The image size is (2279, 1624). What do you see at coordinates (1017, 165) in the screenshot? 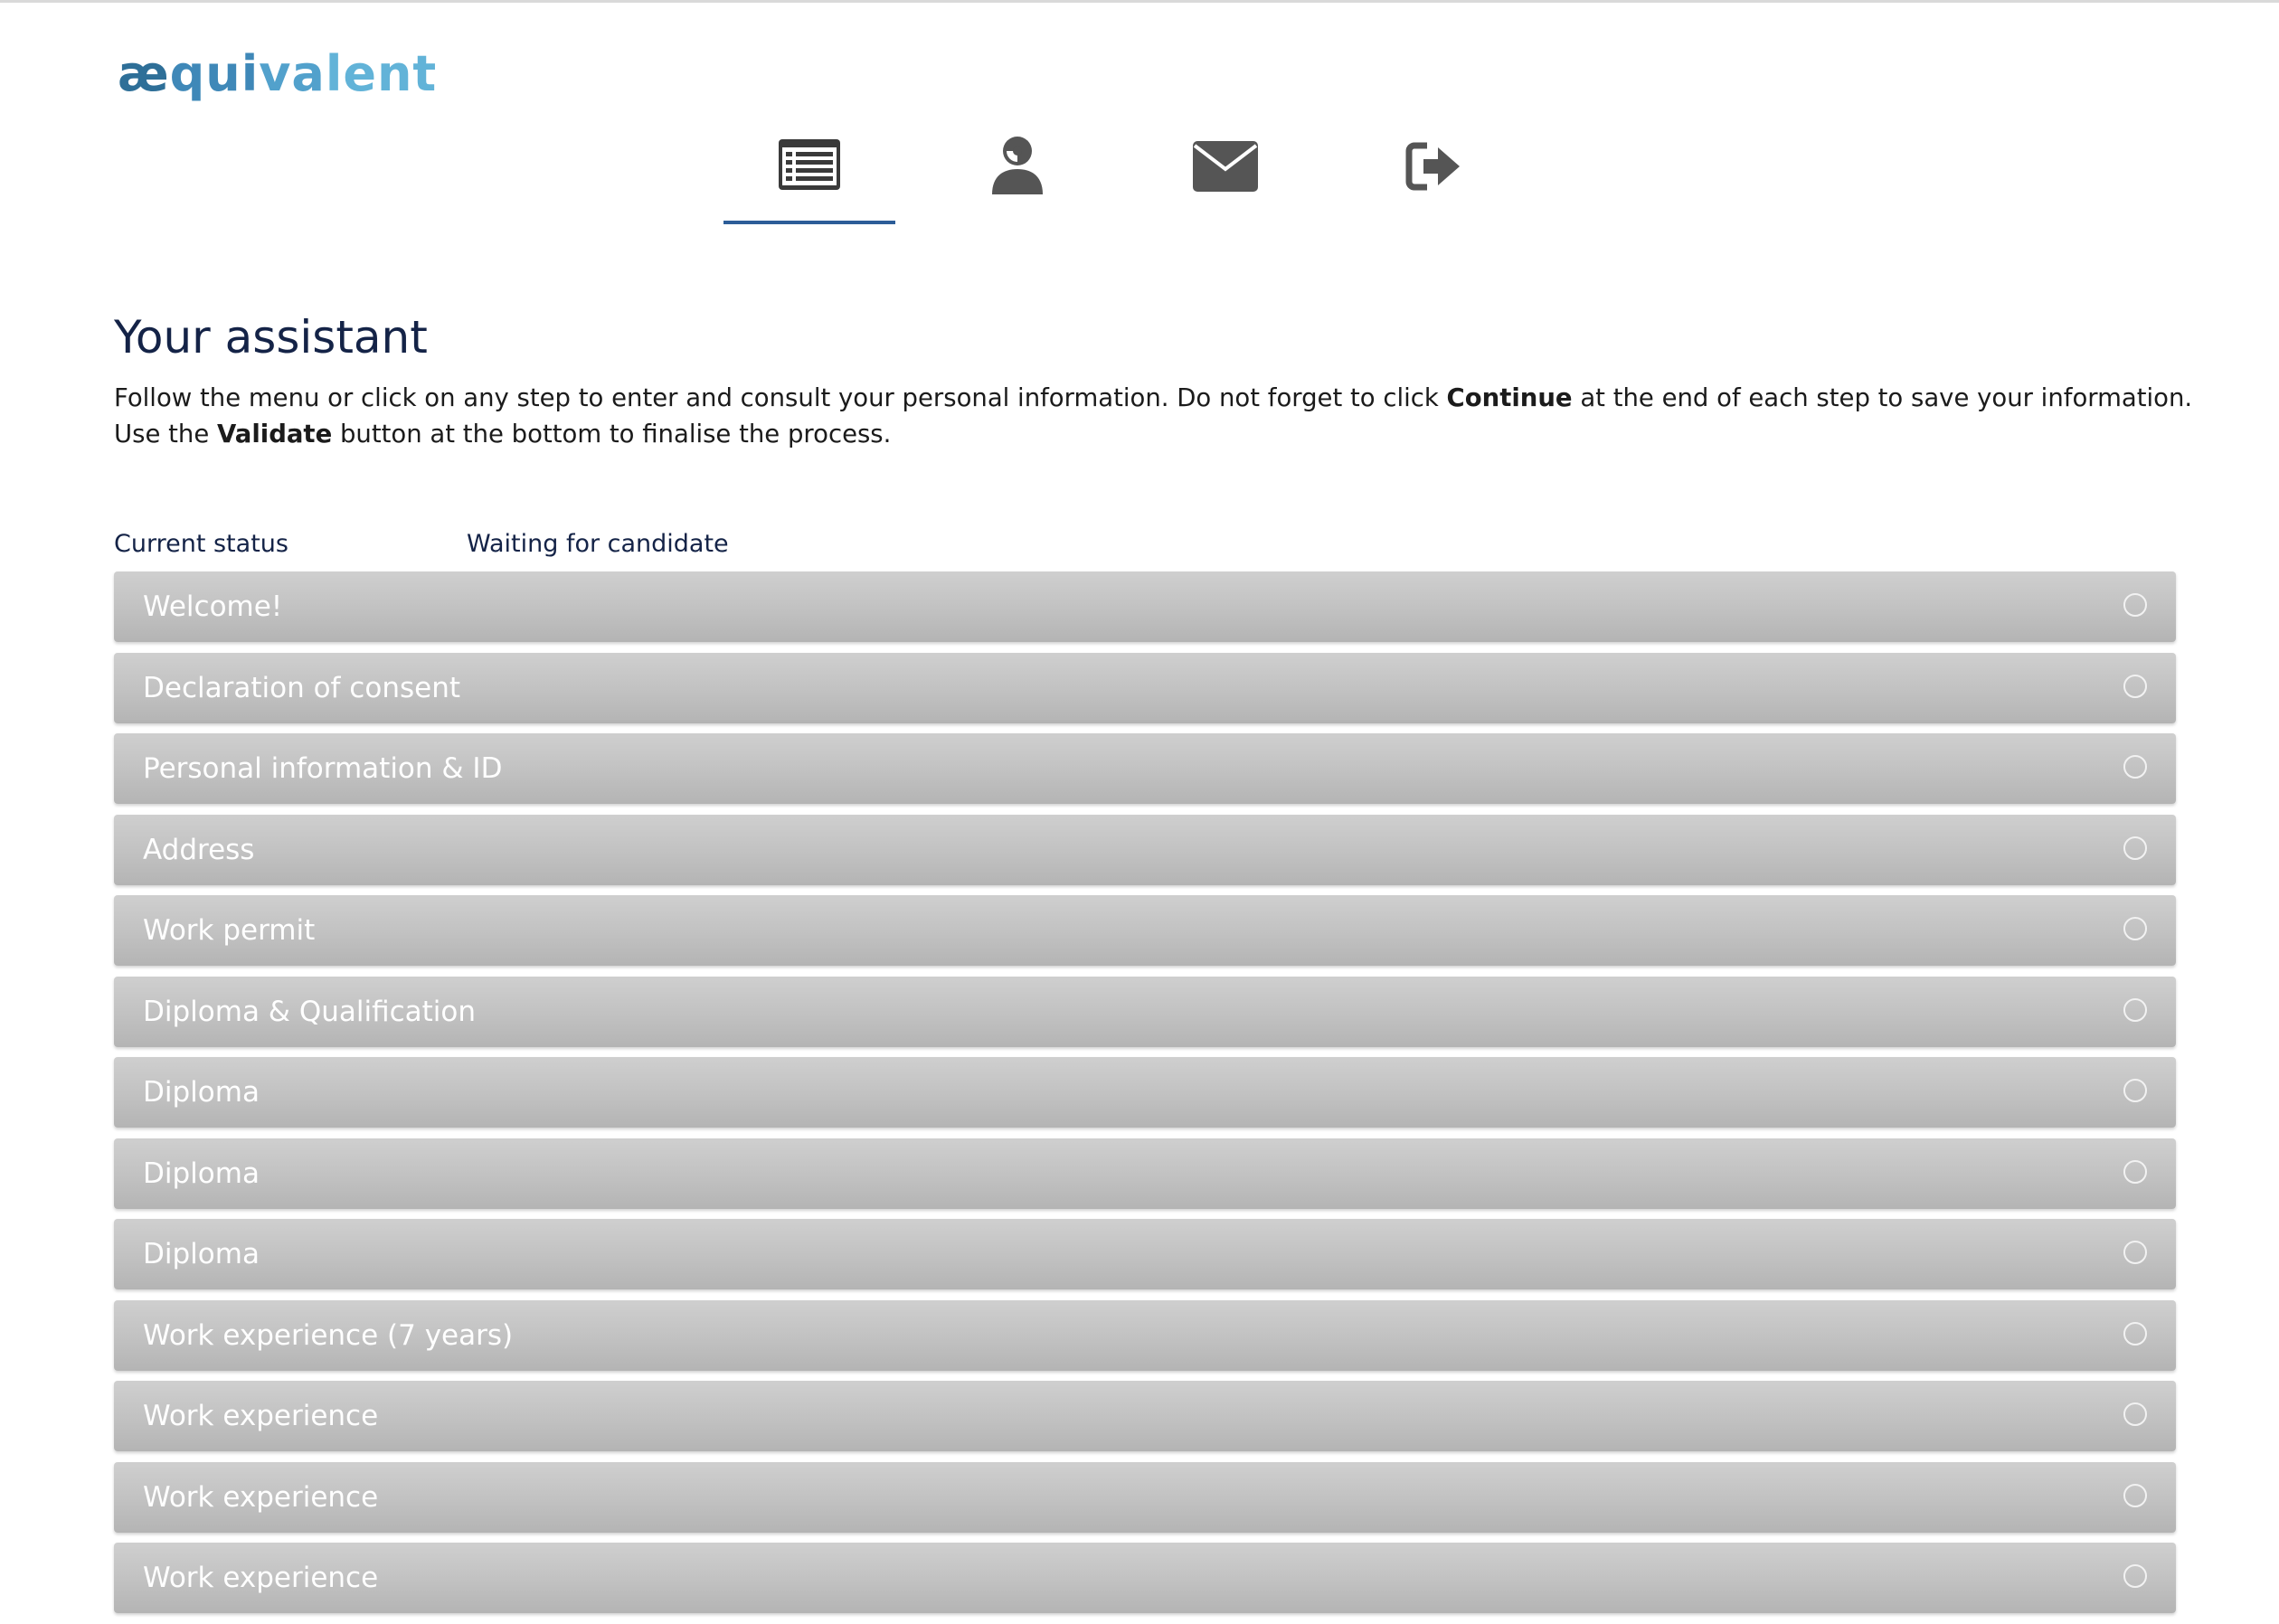
I see `user-icon` at bounding box center [1017, 165].